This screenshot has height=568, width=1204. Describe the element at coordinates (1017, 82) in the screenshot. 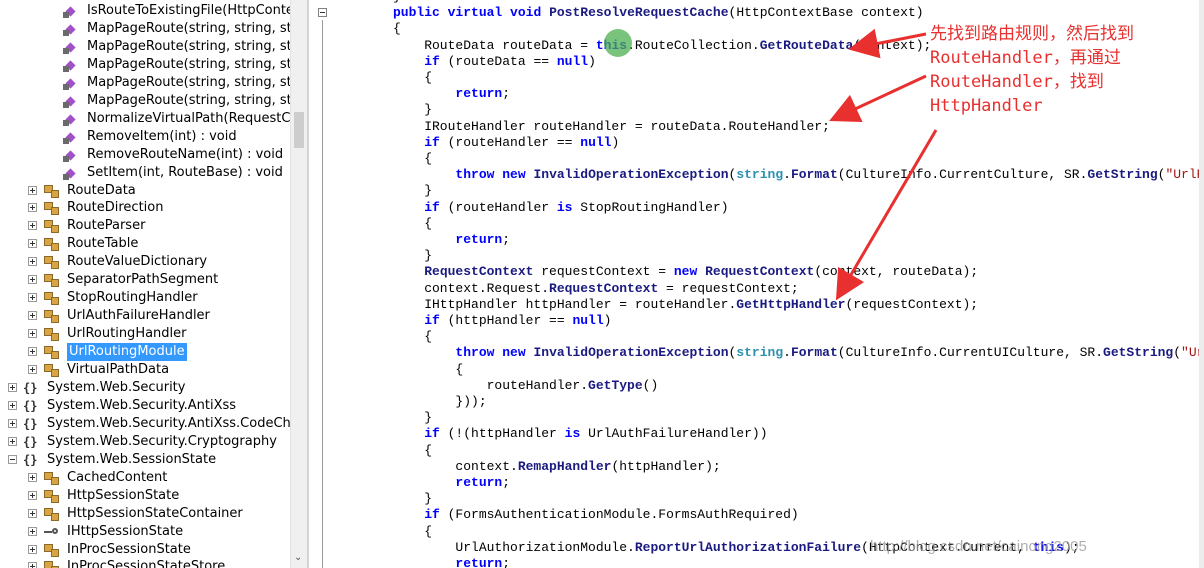

I see `annotation-line-3: RouteHandler，找到` at that location.